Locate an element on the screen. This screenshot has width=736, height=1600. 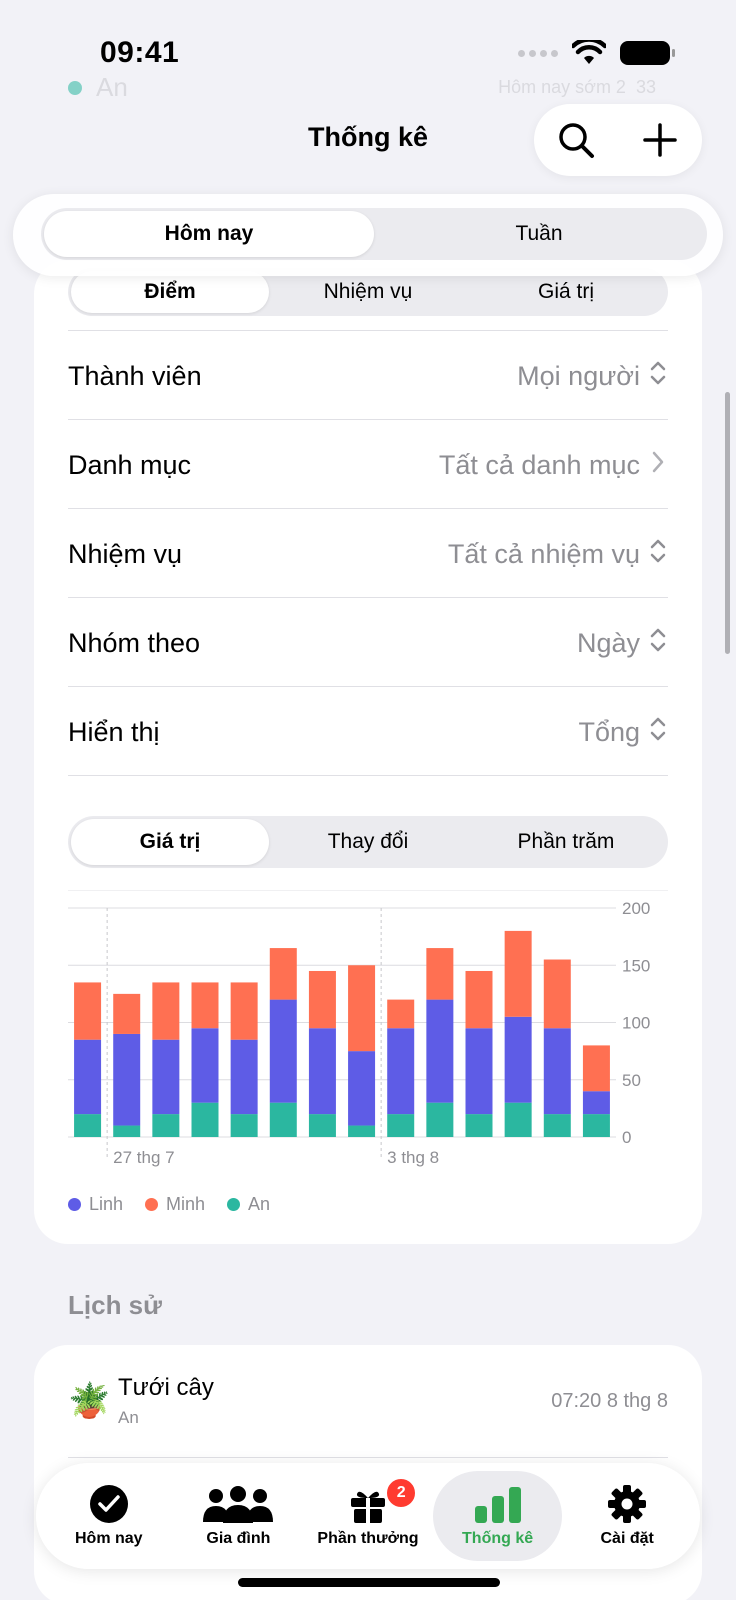
filter-label: Danh mục is located at coordinates (130, 464).